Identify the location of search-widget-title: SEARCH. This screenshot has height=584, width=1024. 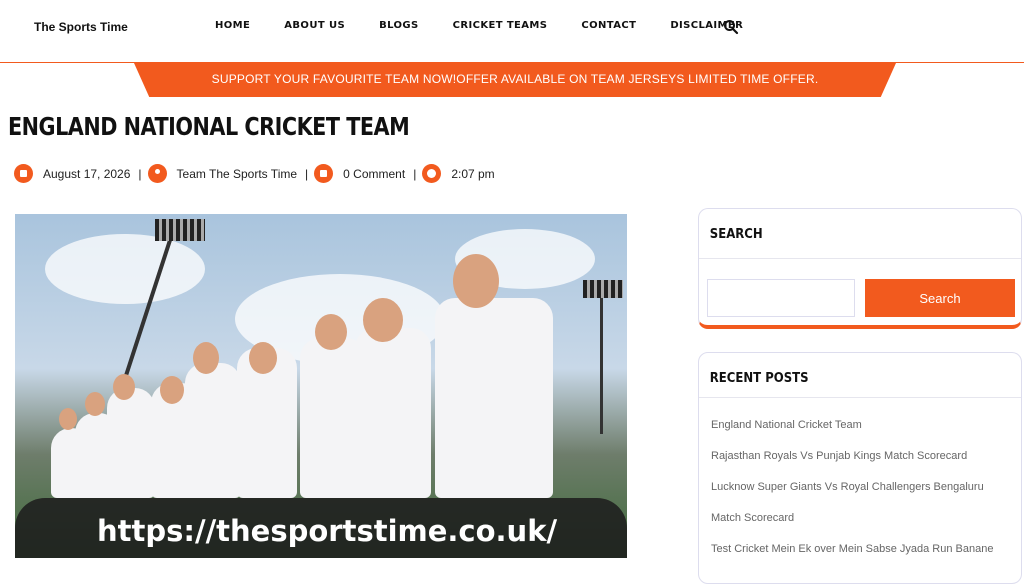
(736, 234).